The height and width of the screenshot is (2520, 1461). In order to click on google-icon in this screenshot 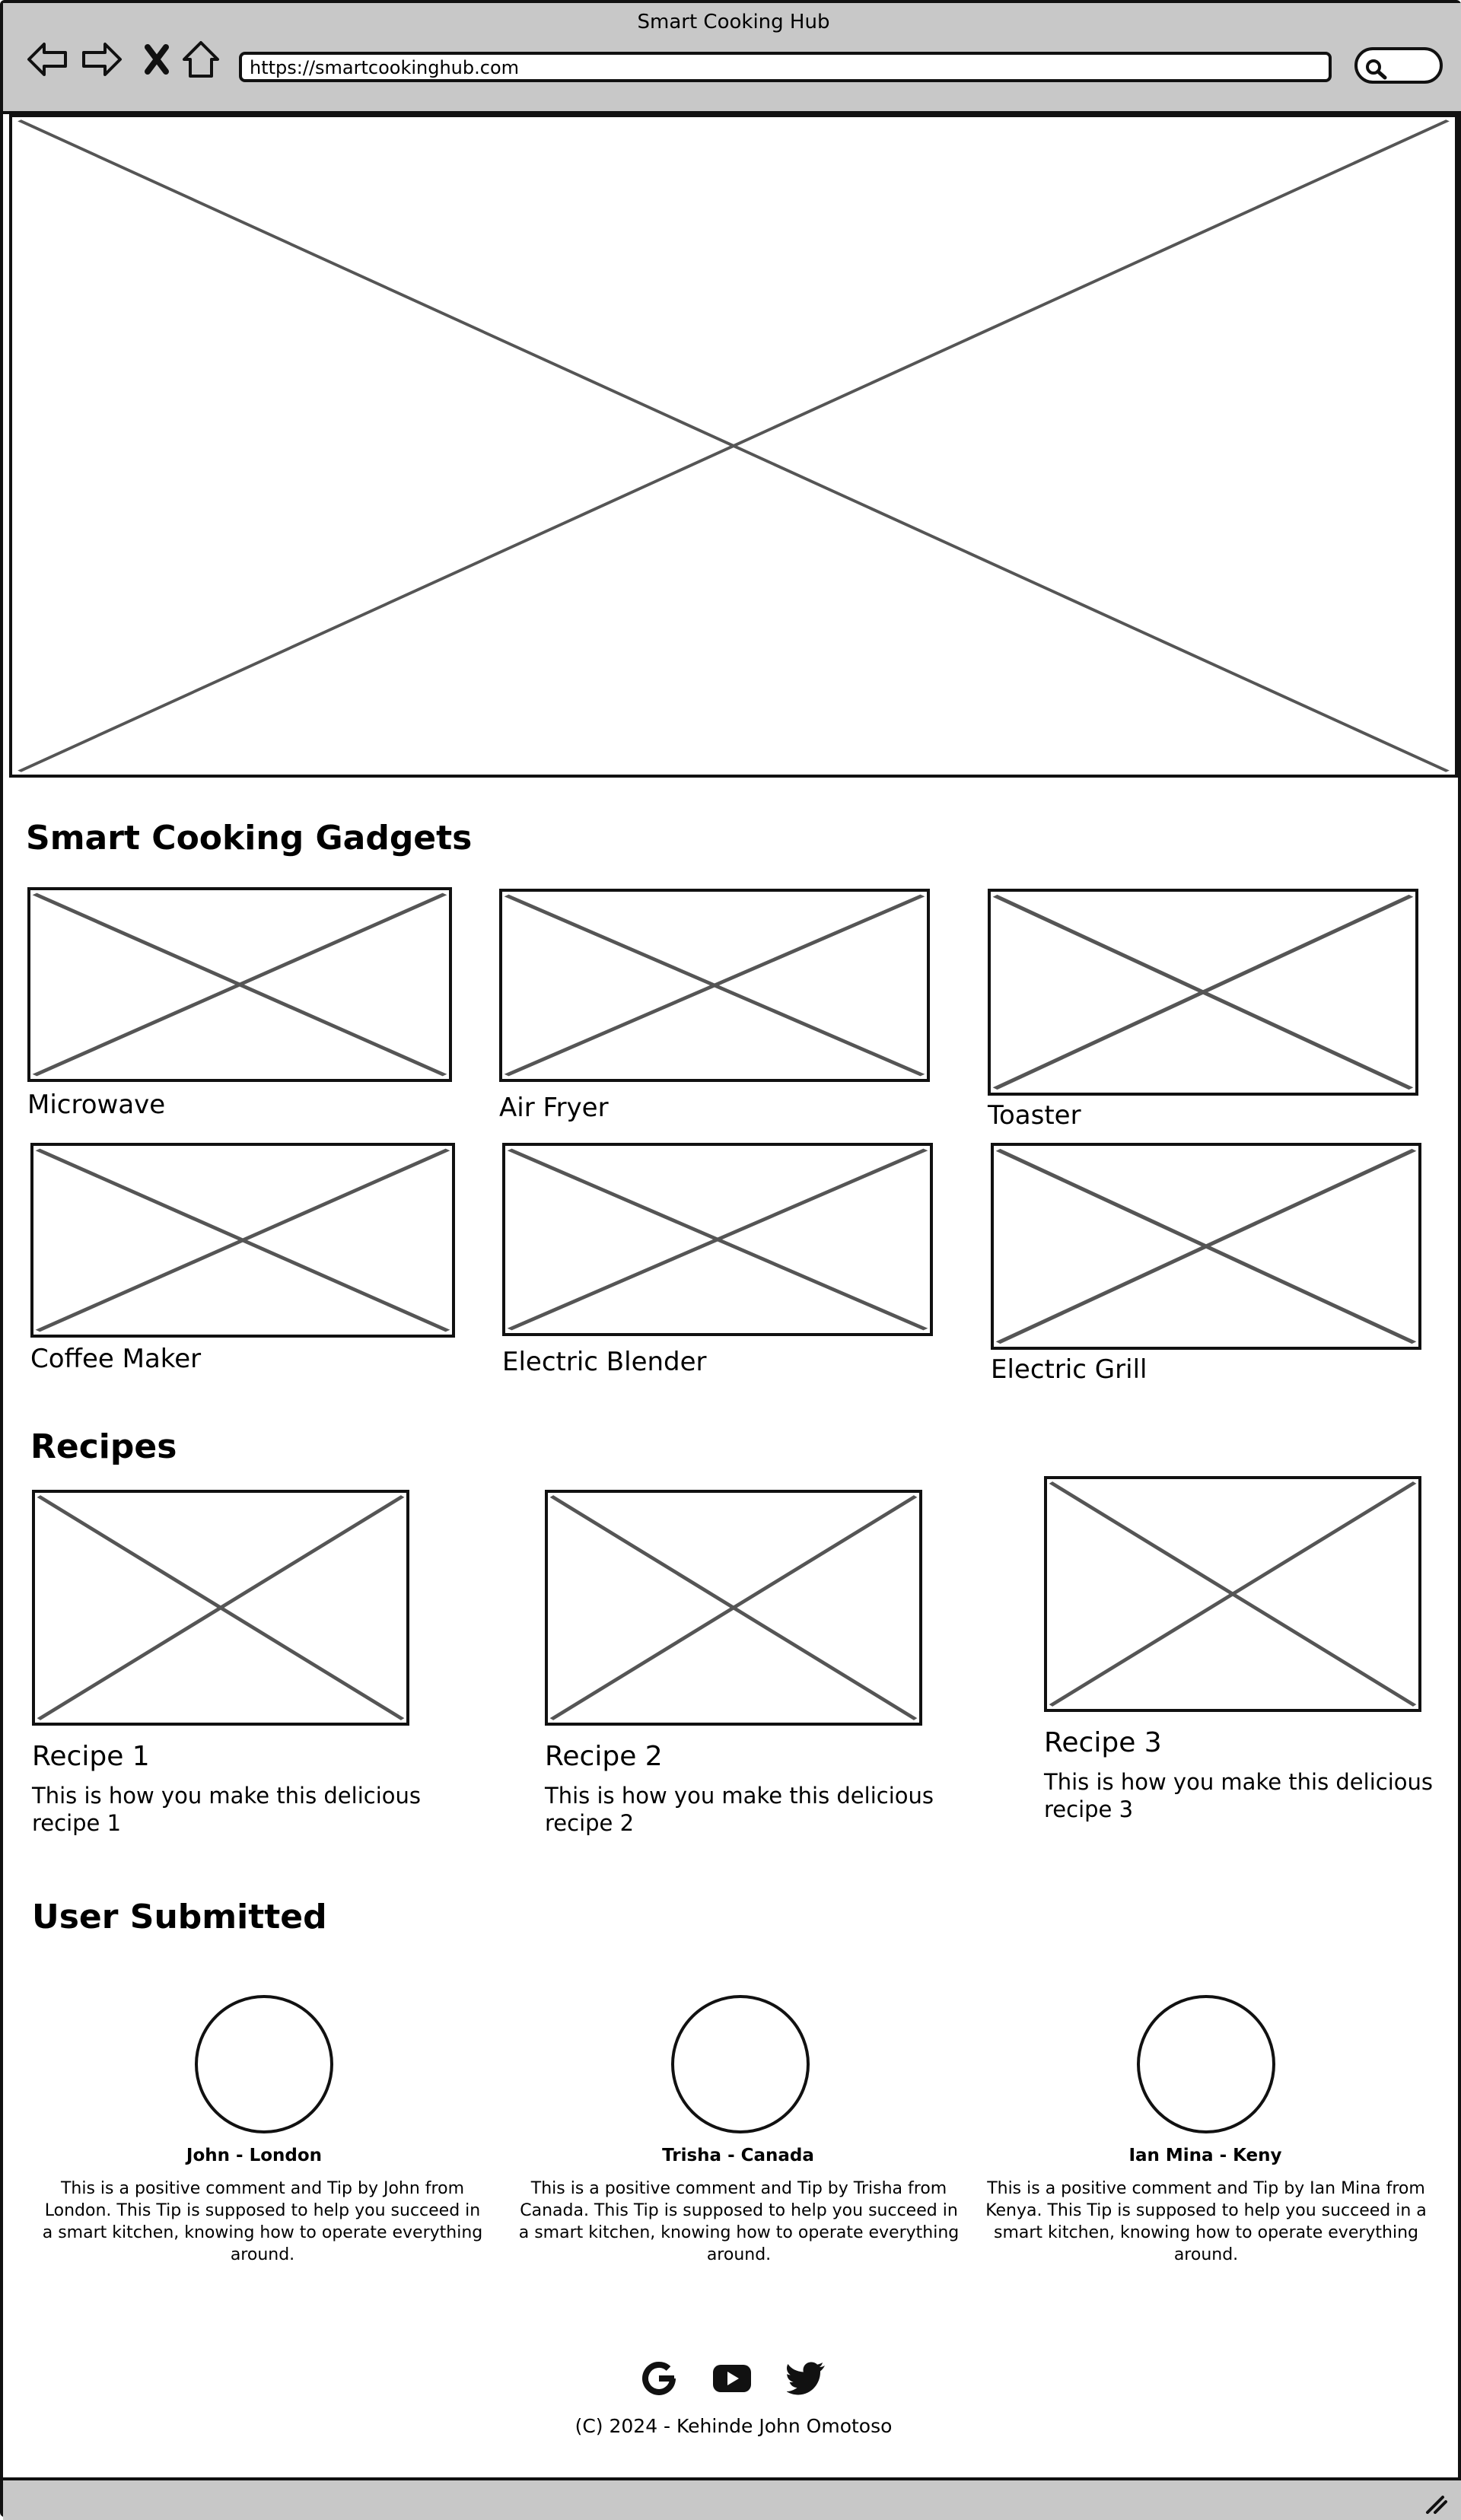, I will do `click(659, 2378)`.